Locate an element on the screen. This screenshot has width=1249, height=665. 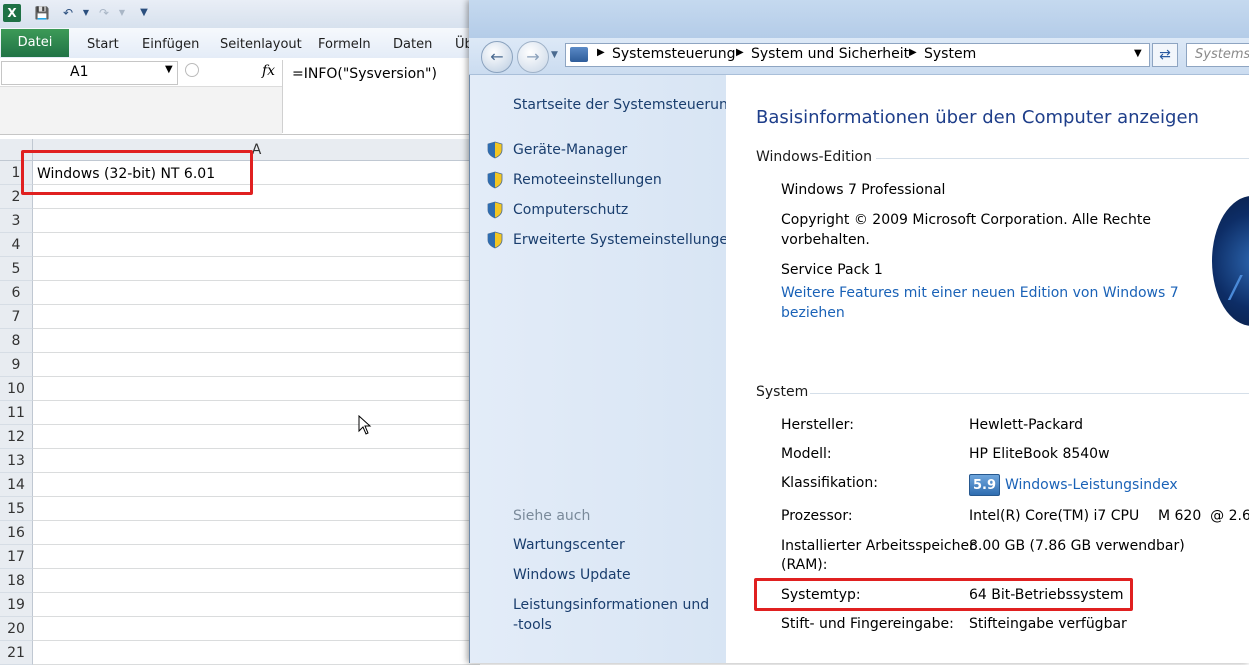
row-header: 7 is located at coordinates (16, 317).